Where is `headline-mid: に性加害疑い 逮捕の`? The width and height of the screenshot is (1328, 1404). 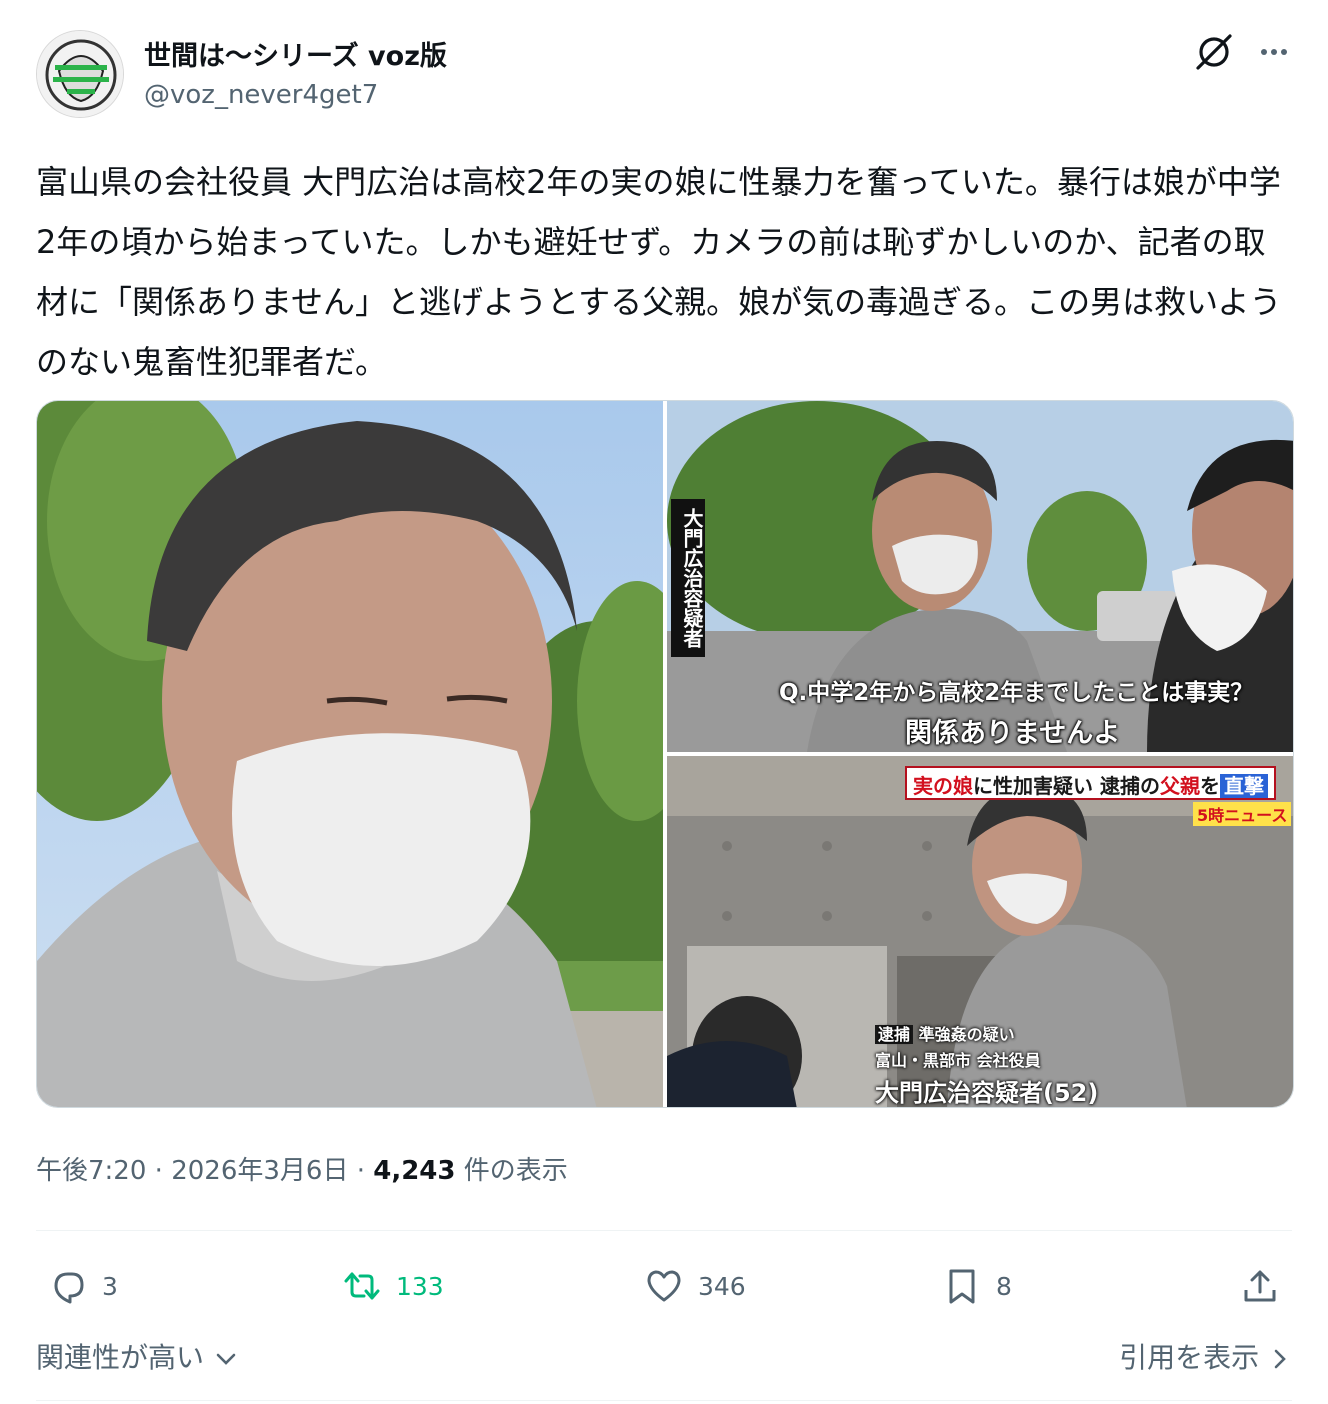 headline-mid: に性加害疑い 逮捕の is located at coordinates (1066, 786).